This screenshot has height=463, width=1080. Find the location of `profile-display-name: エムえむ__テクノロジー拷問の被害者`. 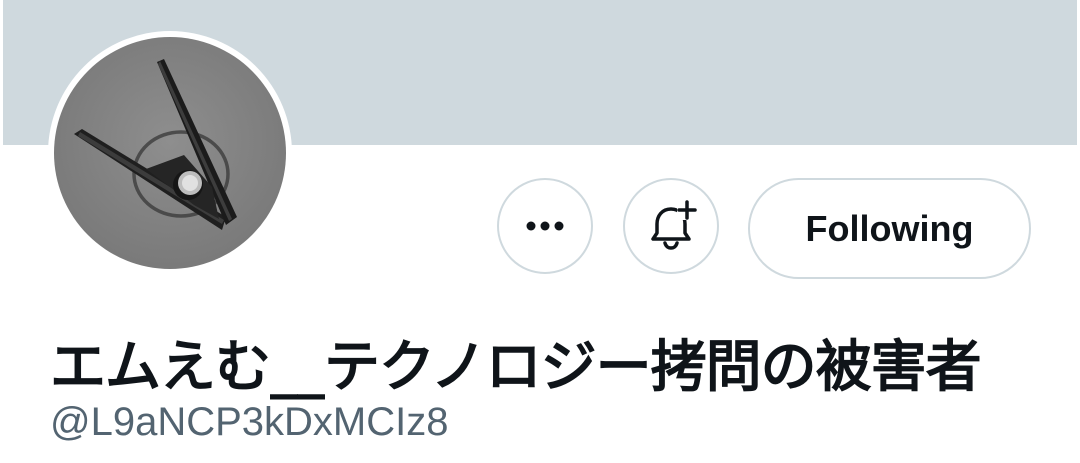

profile-display-name: エムえむ__テクノロジー拷問の被害者 is located at coordinates (516, 367).